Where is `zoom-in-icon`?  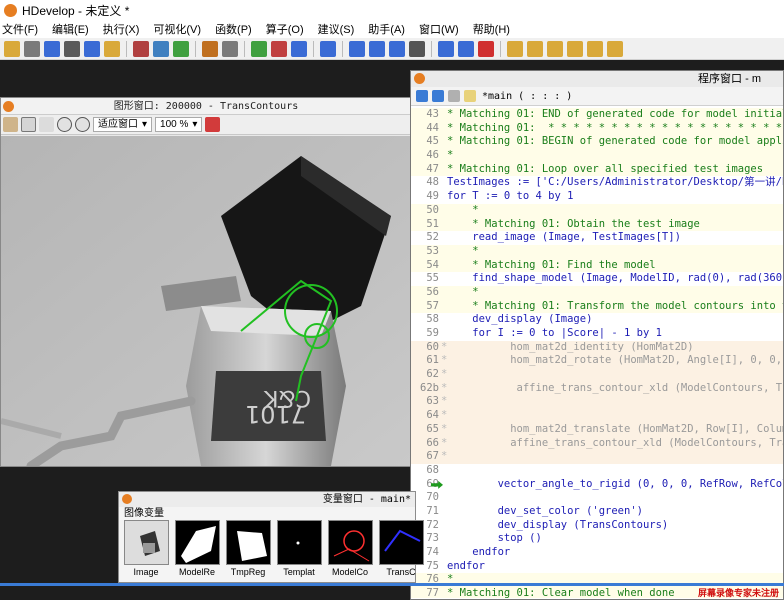
zoom-in-icon is located at coordinates (82, 124).